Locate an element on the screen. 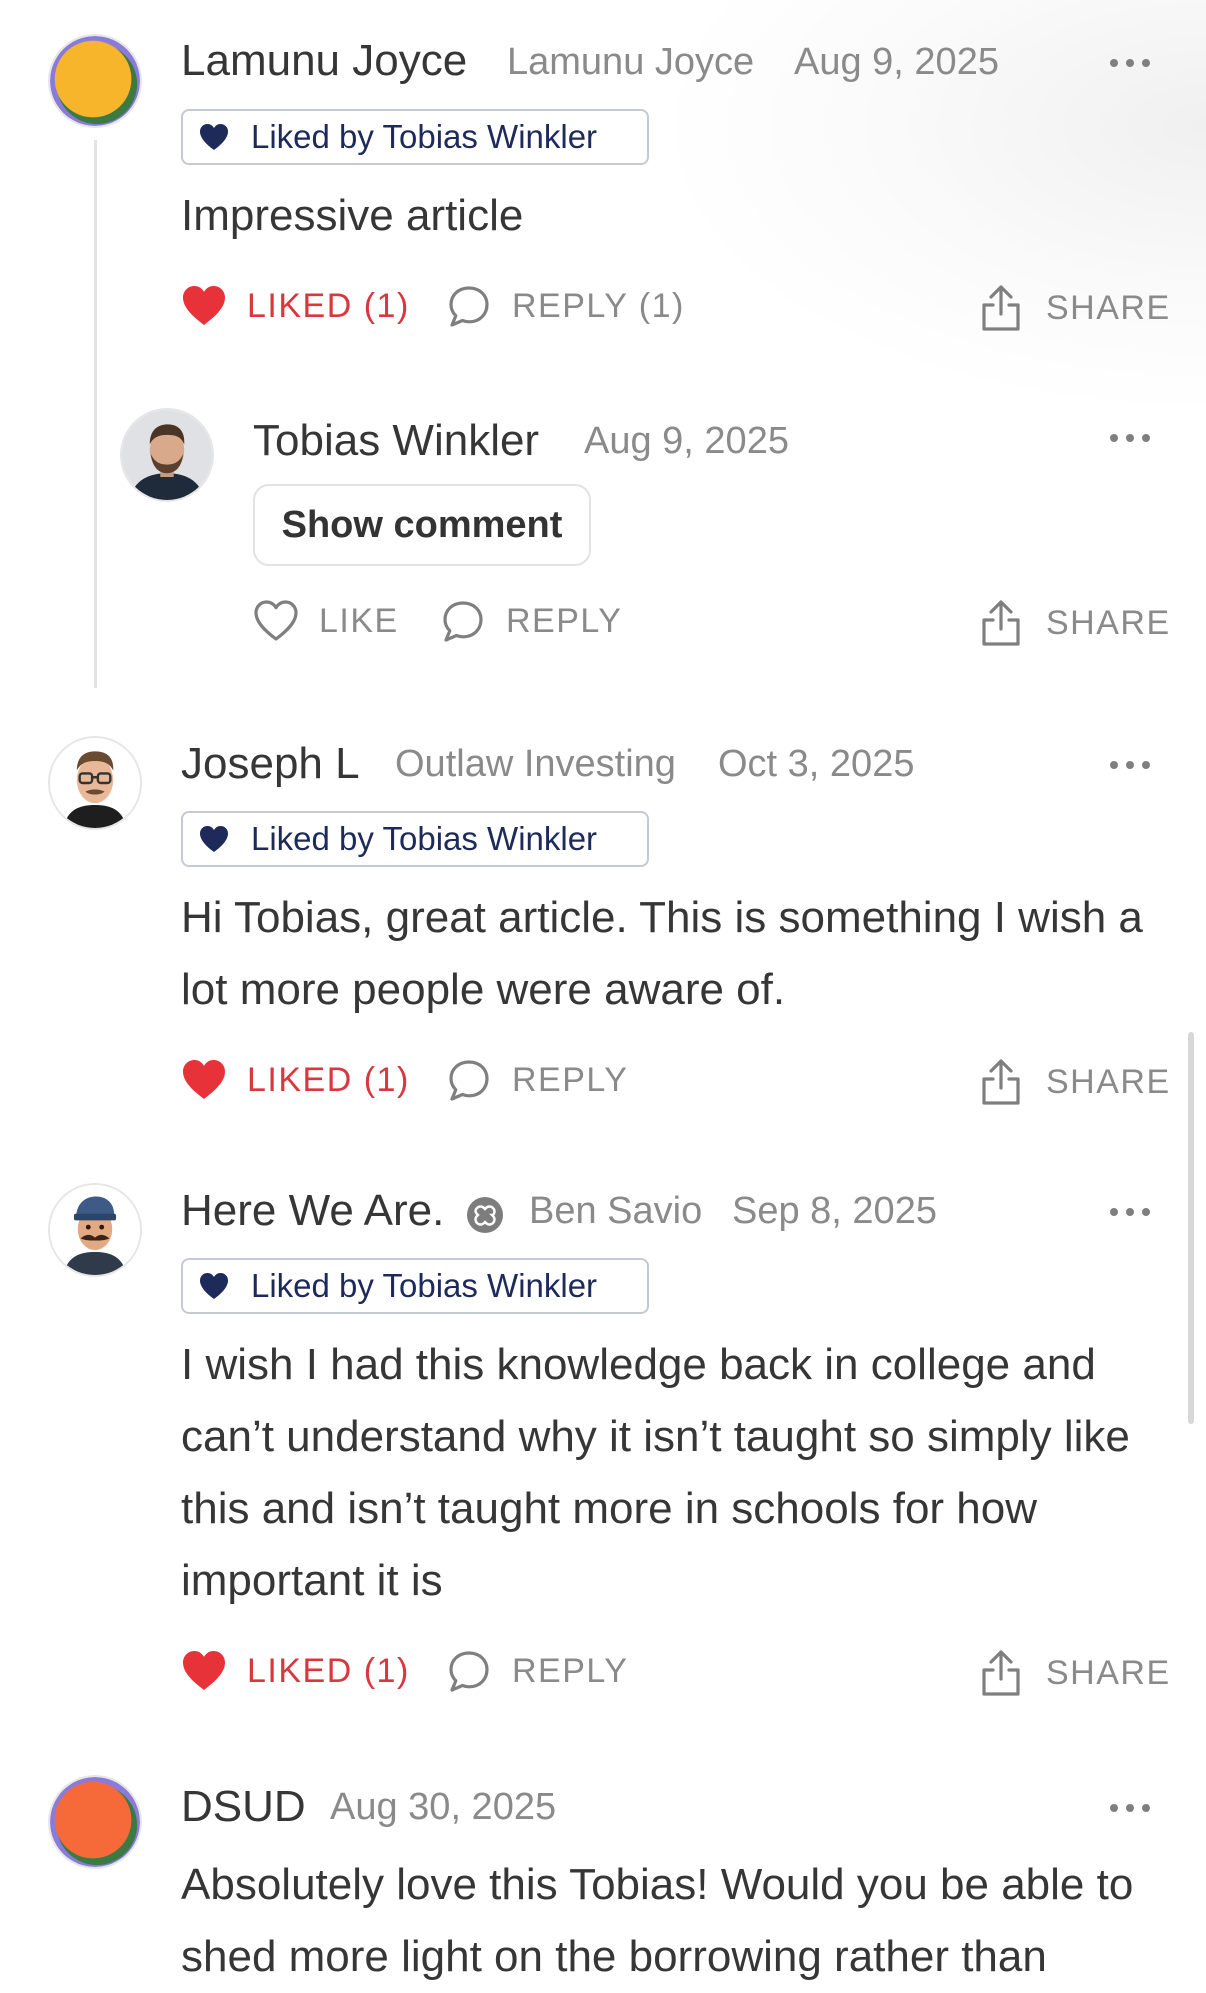 The height and width of the screenshot is (1993, 1206). avatar-dsud is located at coordinates (95, 1822).